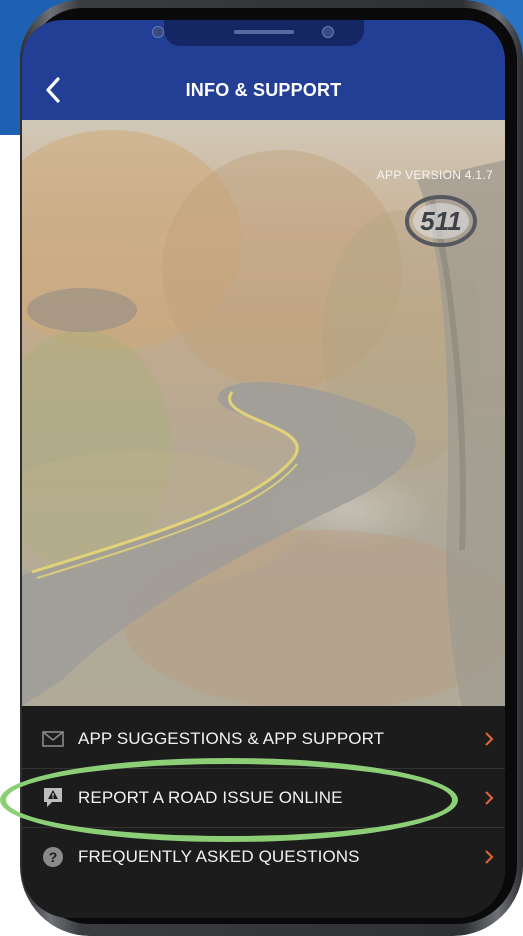 The height and width of the screenshot is (936, 523). What do you see at coordinates (158, 32) in the screenshot?
I see `camera-icon` at bounding box center [158, 32].